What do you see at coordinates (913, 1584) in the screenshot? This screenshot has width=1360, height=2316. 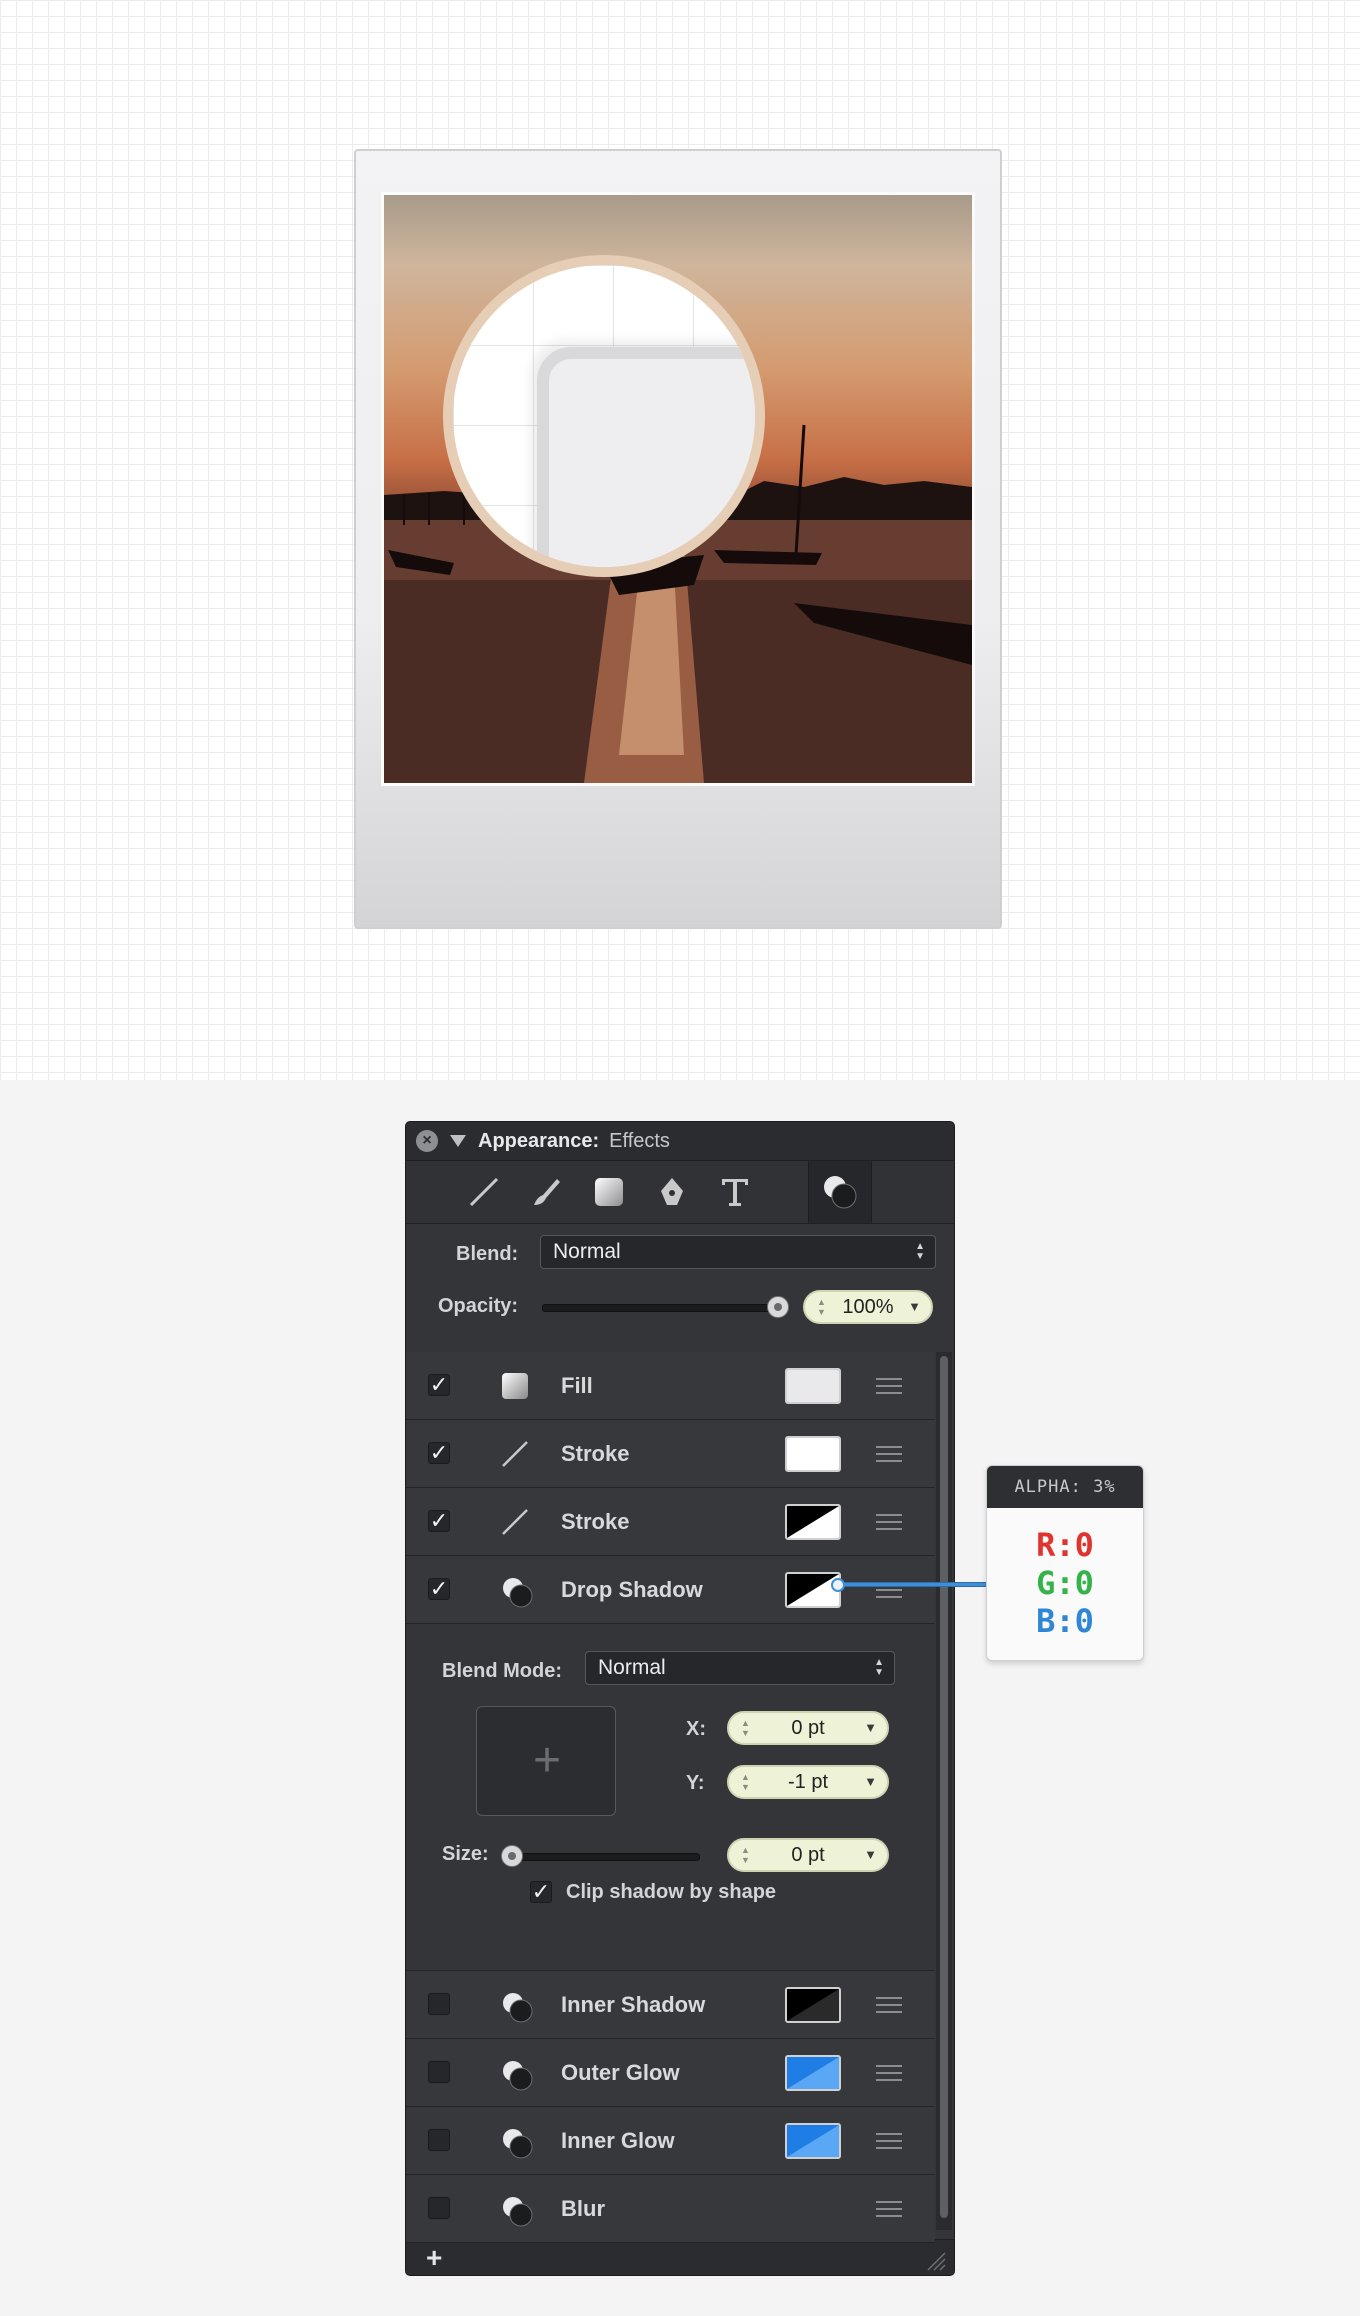 I see `callout-connector` at bounding box center [913, 1584].